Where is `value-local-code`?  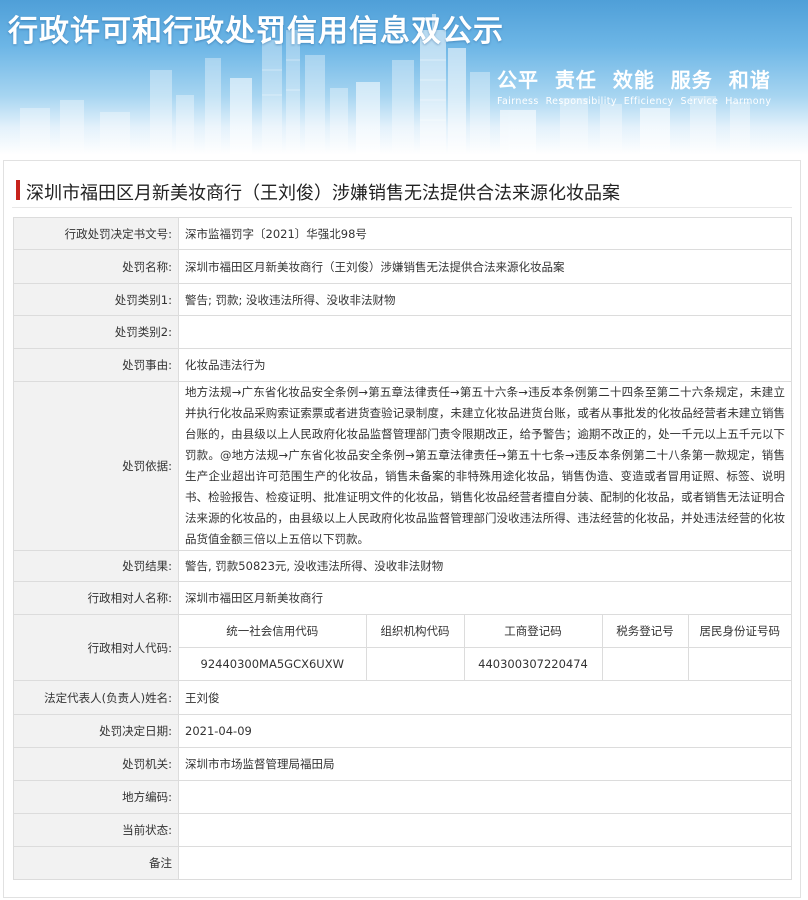
value-local-code is located at coordinates (485, 797).